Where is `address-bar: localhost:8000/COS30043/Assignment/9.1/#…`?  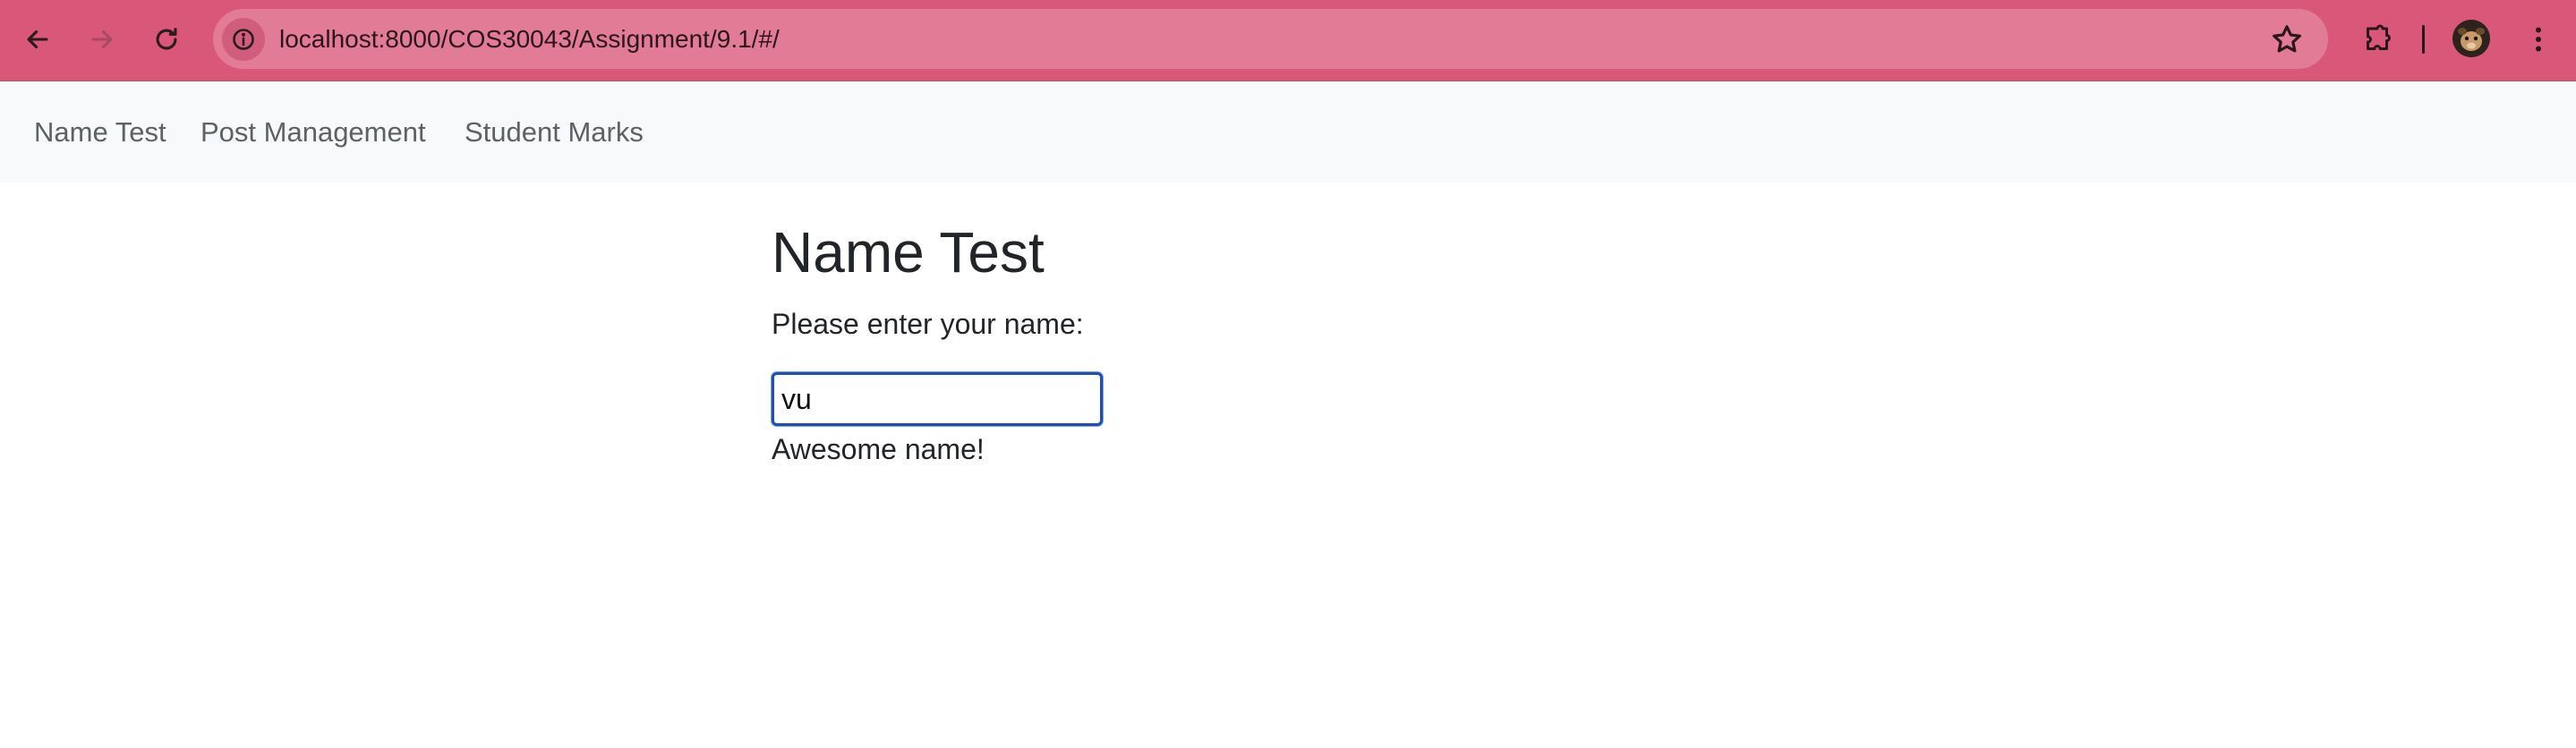
address-bar: localhost:8000/COS30043/Assignment/9.1/#… is located at coordinates (1270, 39).